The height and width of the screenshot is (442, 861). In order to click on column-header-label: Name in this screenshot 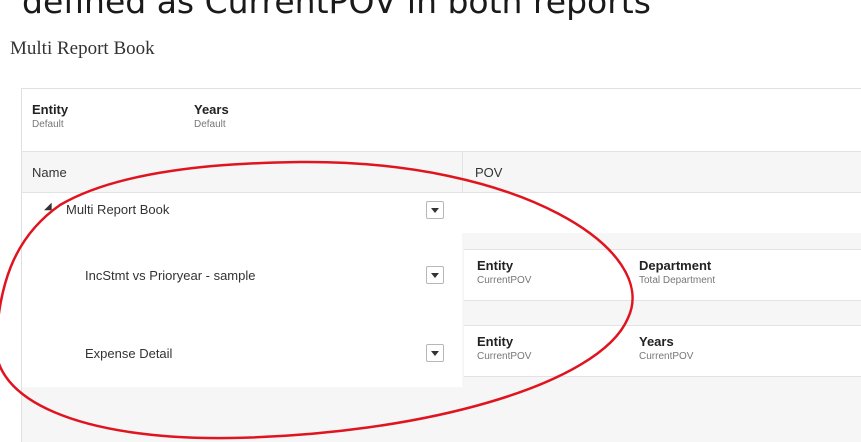, I will do `click(49, 172)`.